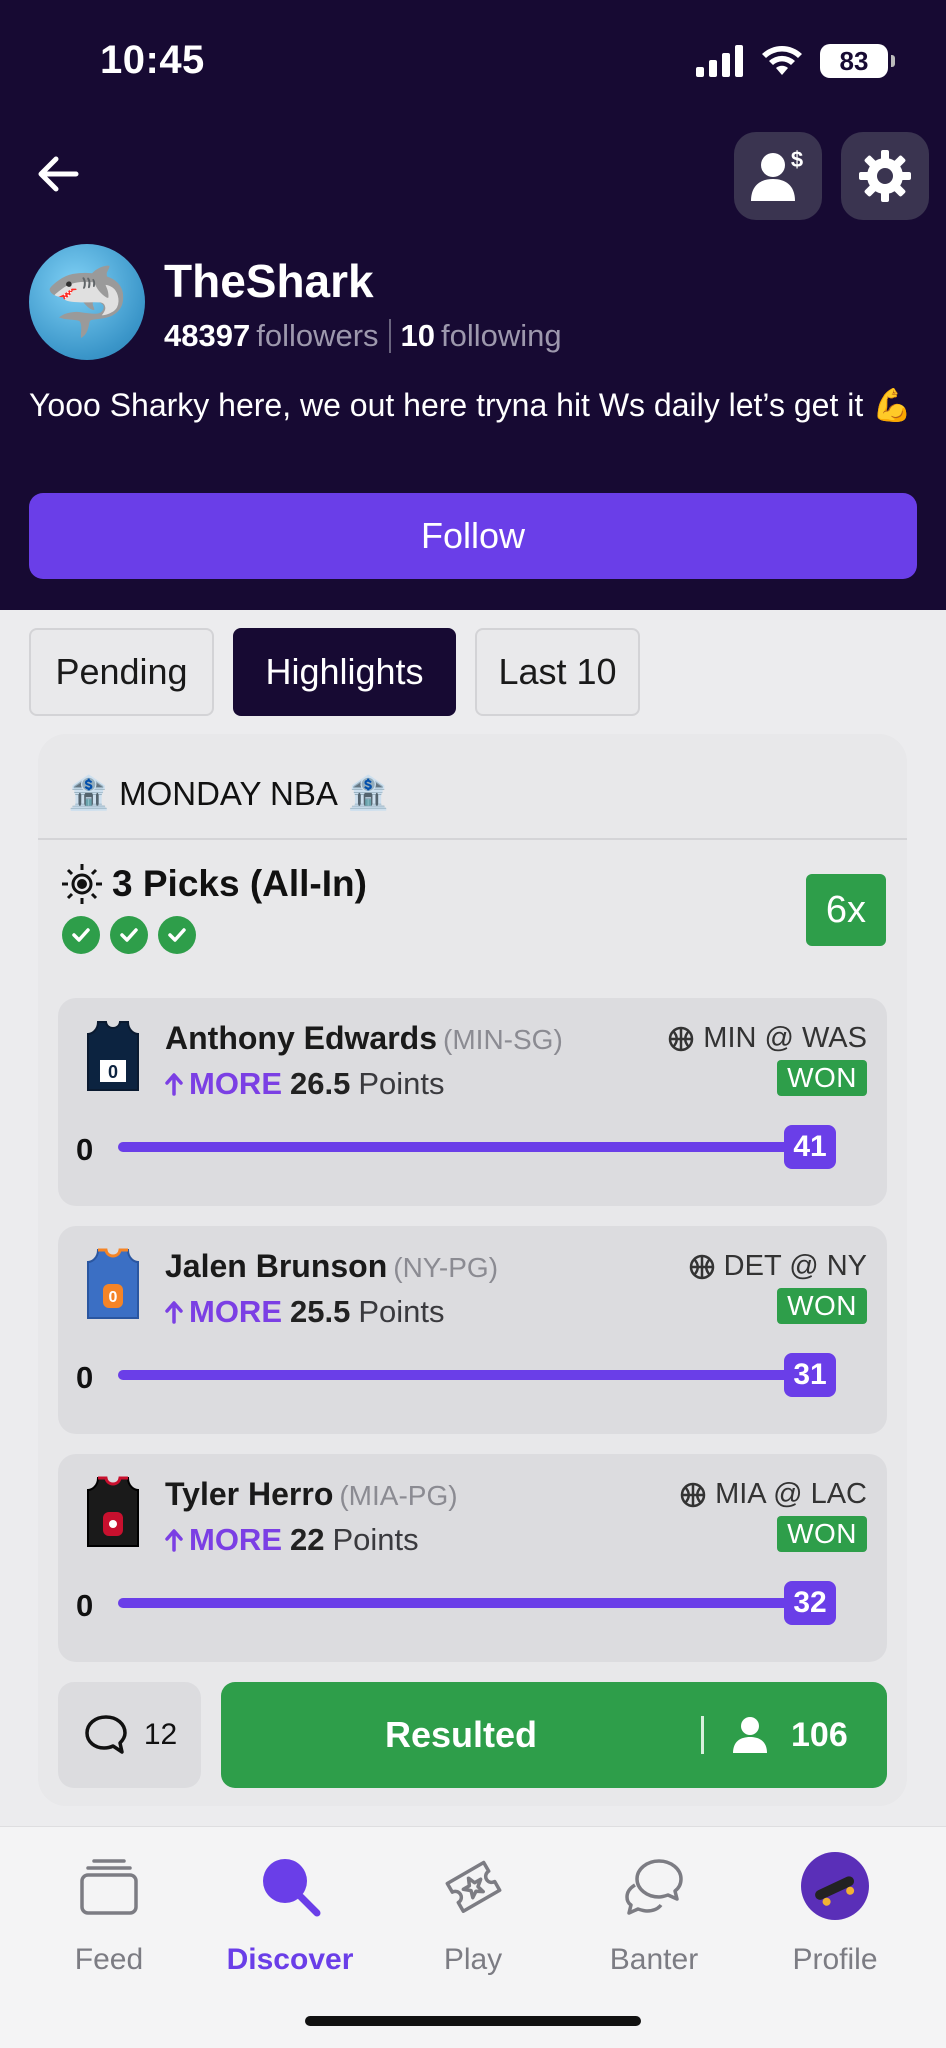 This screenshot has width=946, height=2048. I want to click on result-value: 32, so click(810, 1603).